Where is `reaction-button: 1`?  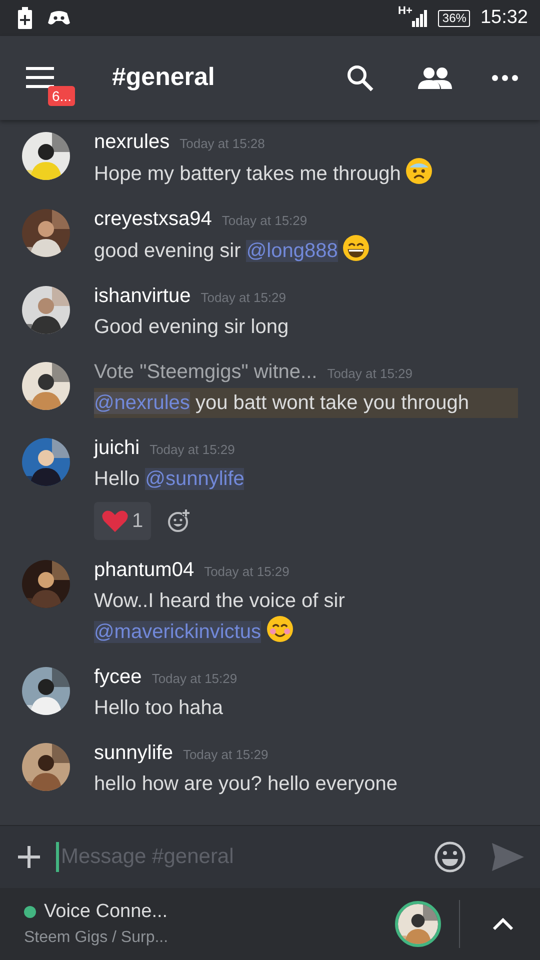
reaction-button: 1 is located at coordinates (123, 521).